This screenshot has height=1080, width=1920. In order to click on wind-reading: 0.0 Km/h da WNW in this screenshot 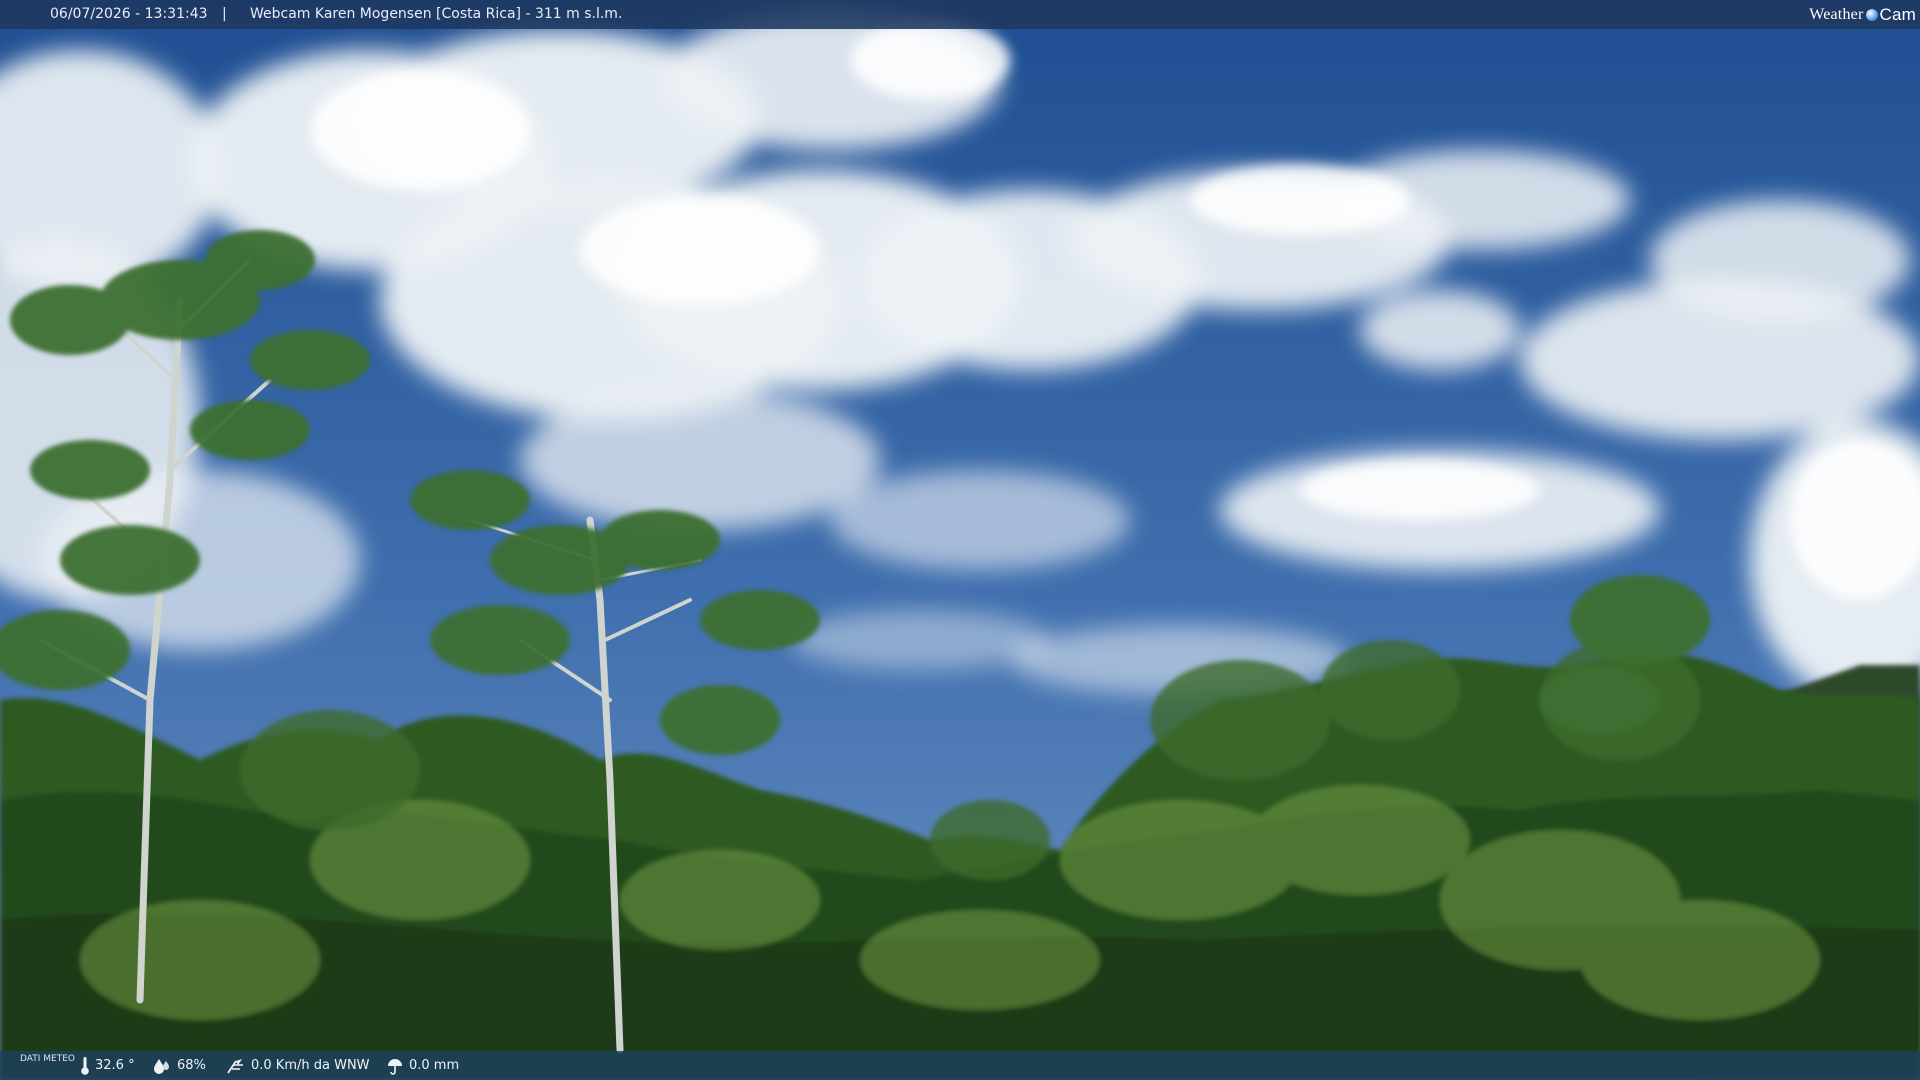, I will do `click(298, 1065)`.